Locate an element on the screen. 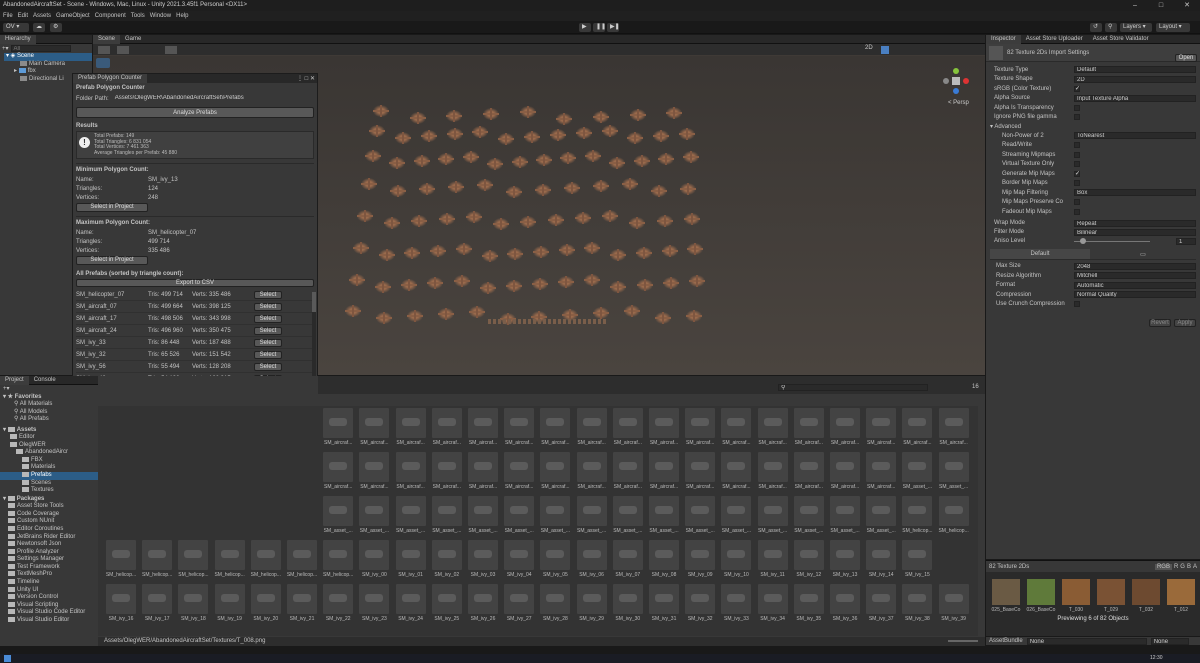  package-item: Editor Coroutines is located at coordinates (49, 530).